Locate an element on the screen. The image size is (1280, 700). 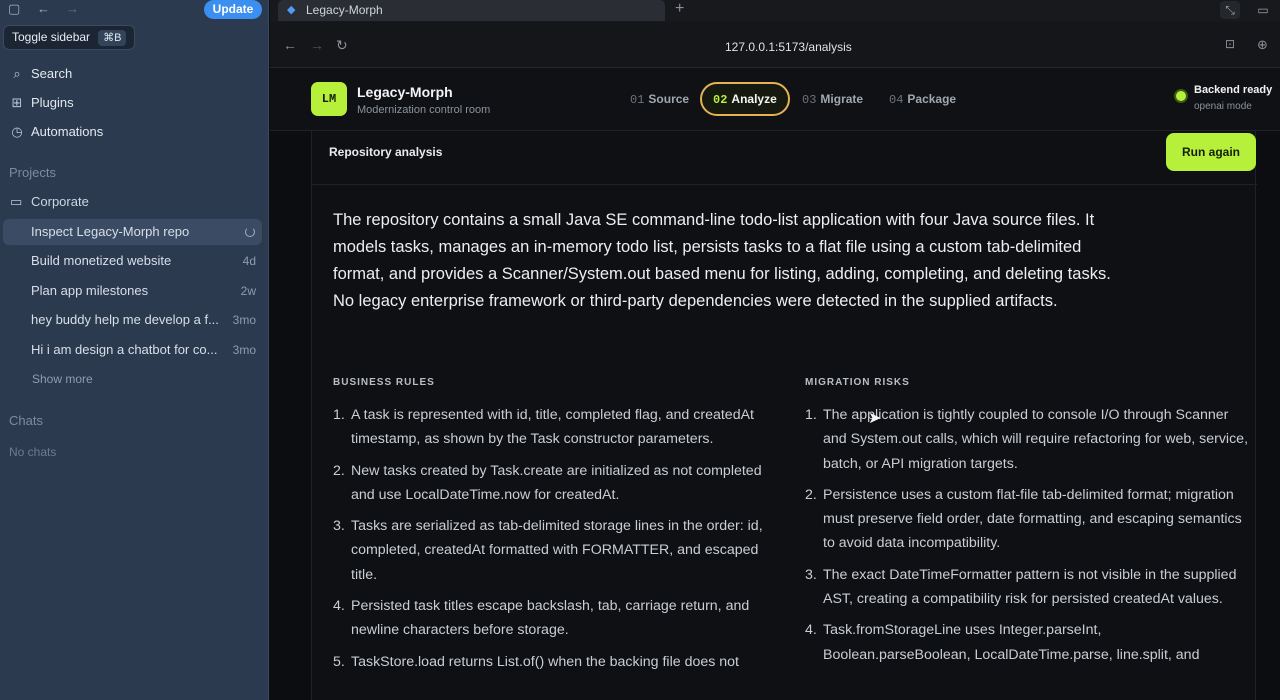
step-number: 03 is located at coordinates (809, 100).